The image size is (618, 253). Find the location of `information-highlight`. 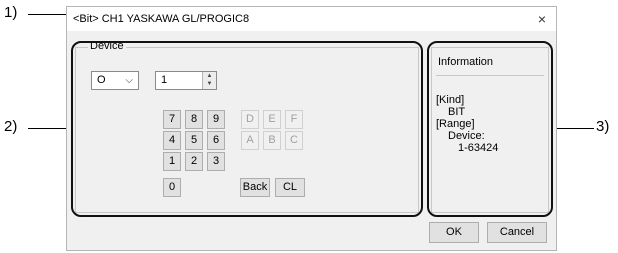

information-highlight is located at coordinates (490, 129).